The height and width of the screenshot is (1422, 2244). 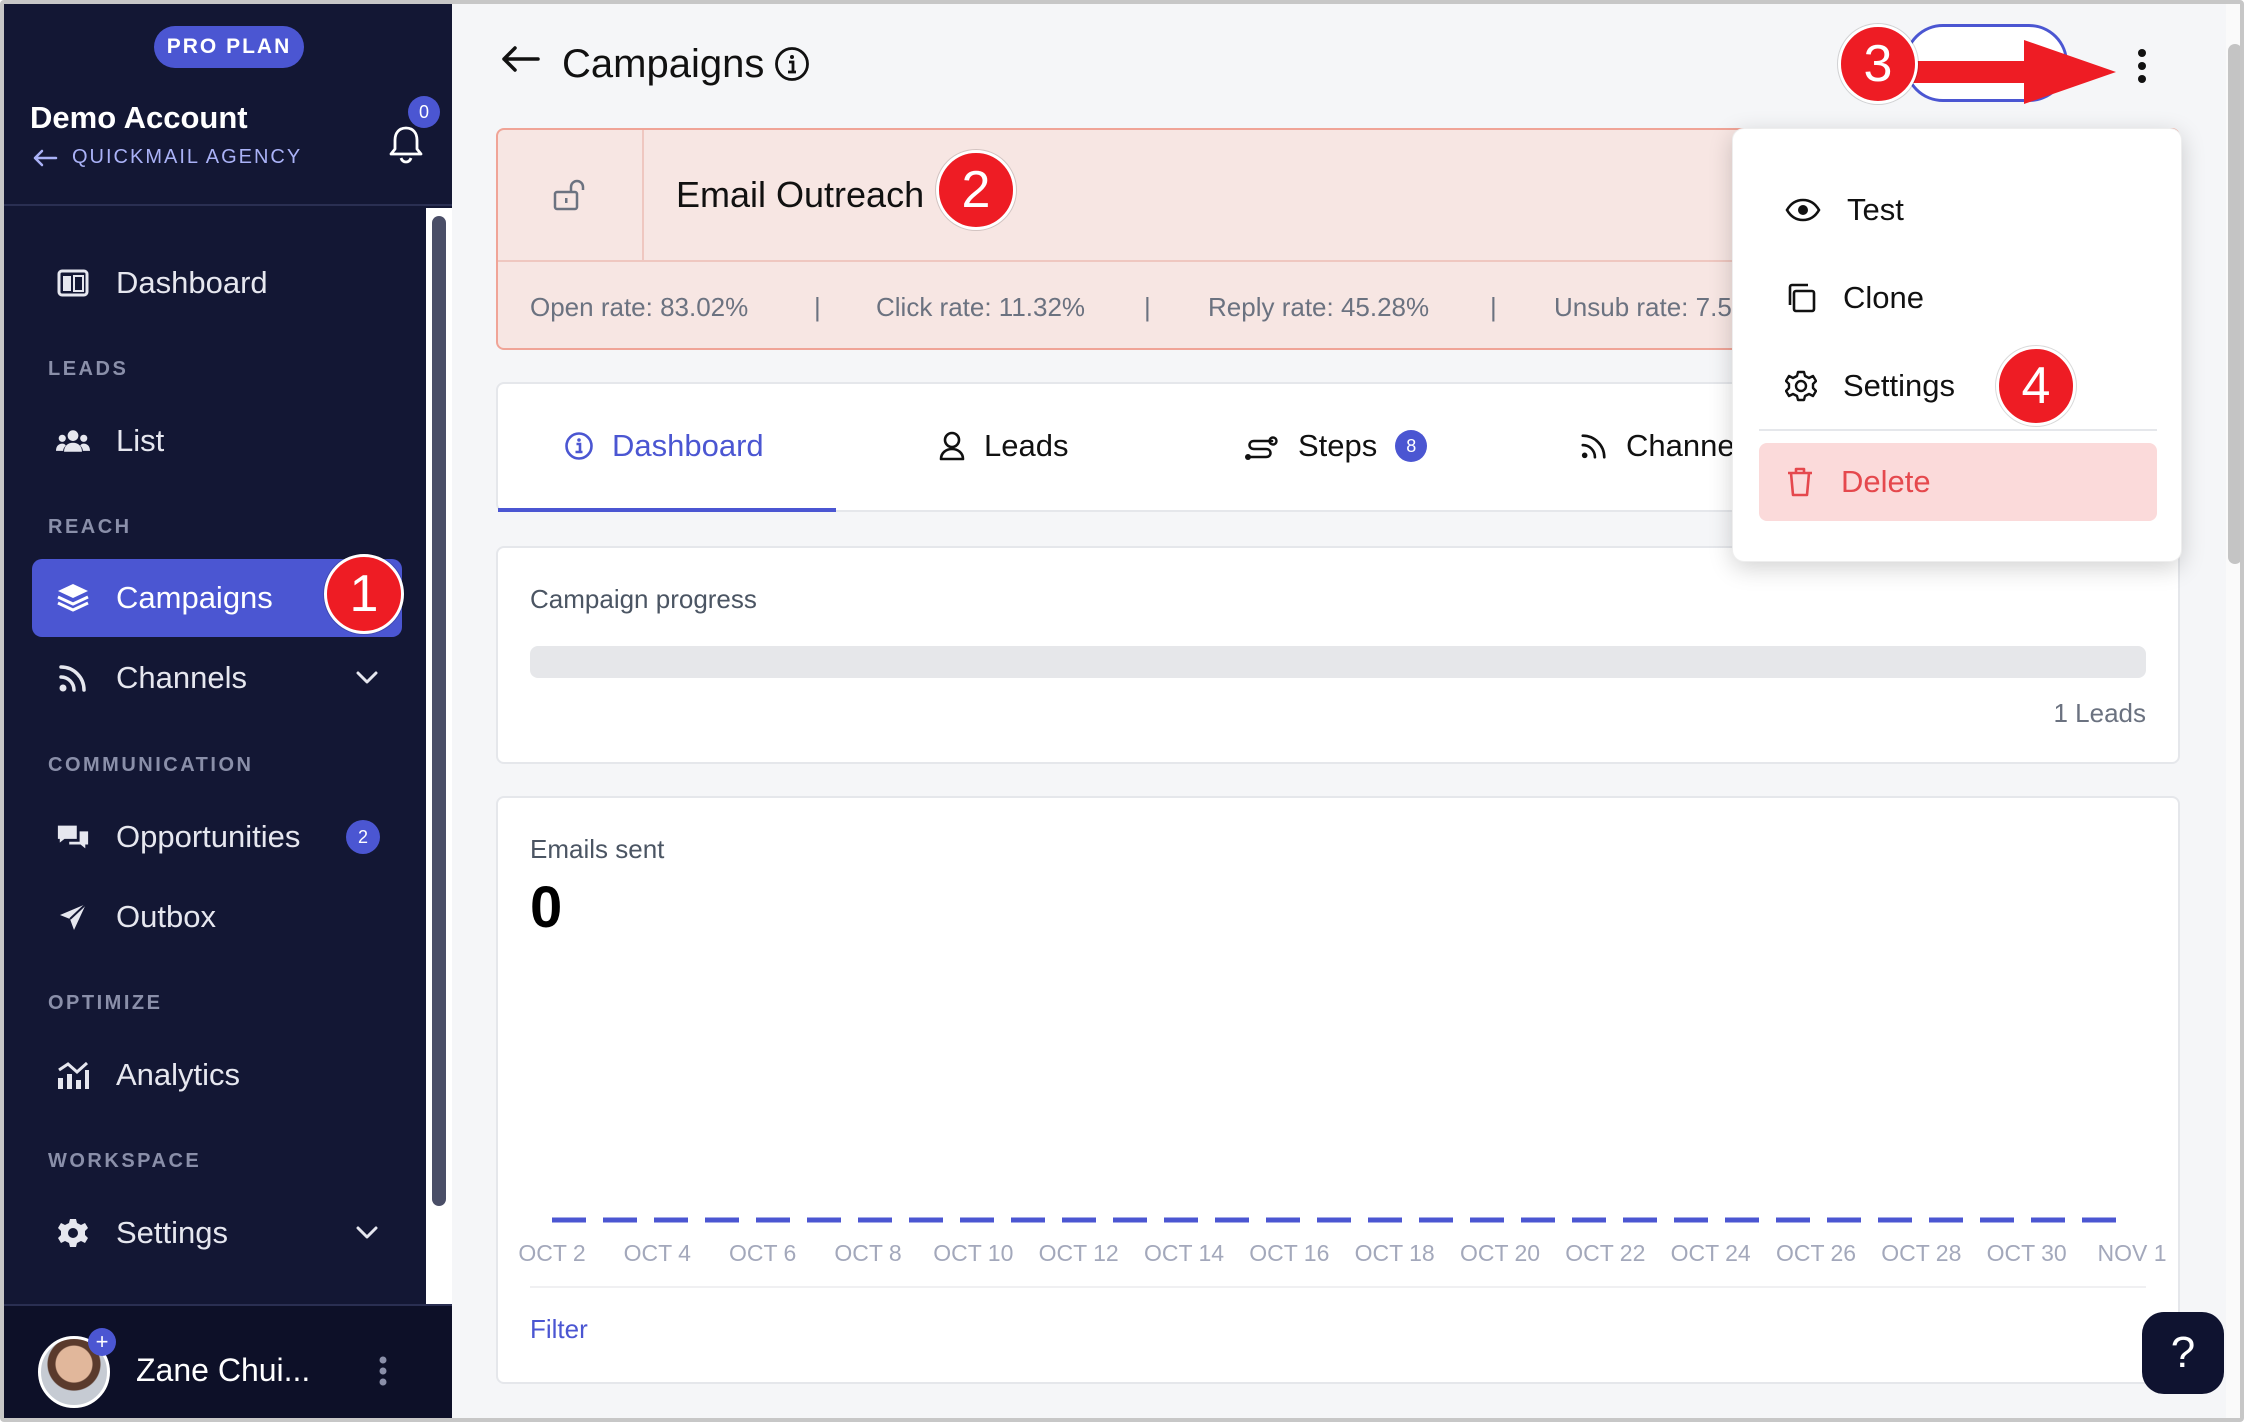 What do you see at coordinates (364, 594) in the screenshot?
I see `annotation-marker-1: 1` at bounding box center [364, 594].